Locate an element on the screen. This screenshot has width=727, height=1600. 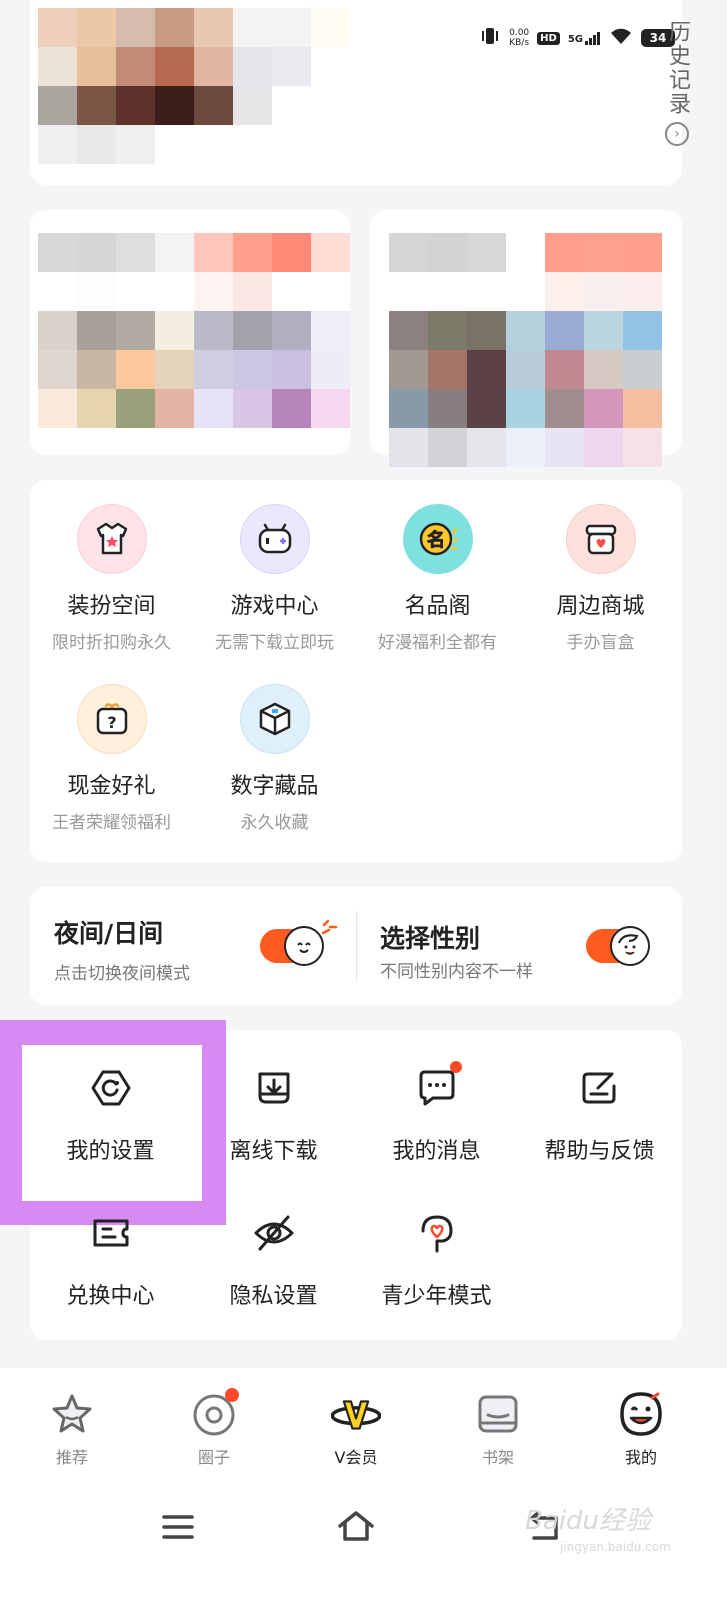
net-speed: 0.00 KB/s is located at coordinates (519, 38).